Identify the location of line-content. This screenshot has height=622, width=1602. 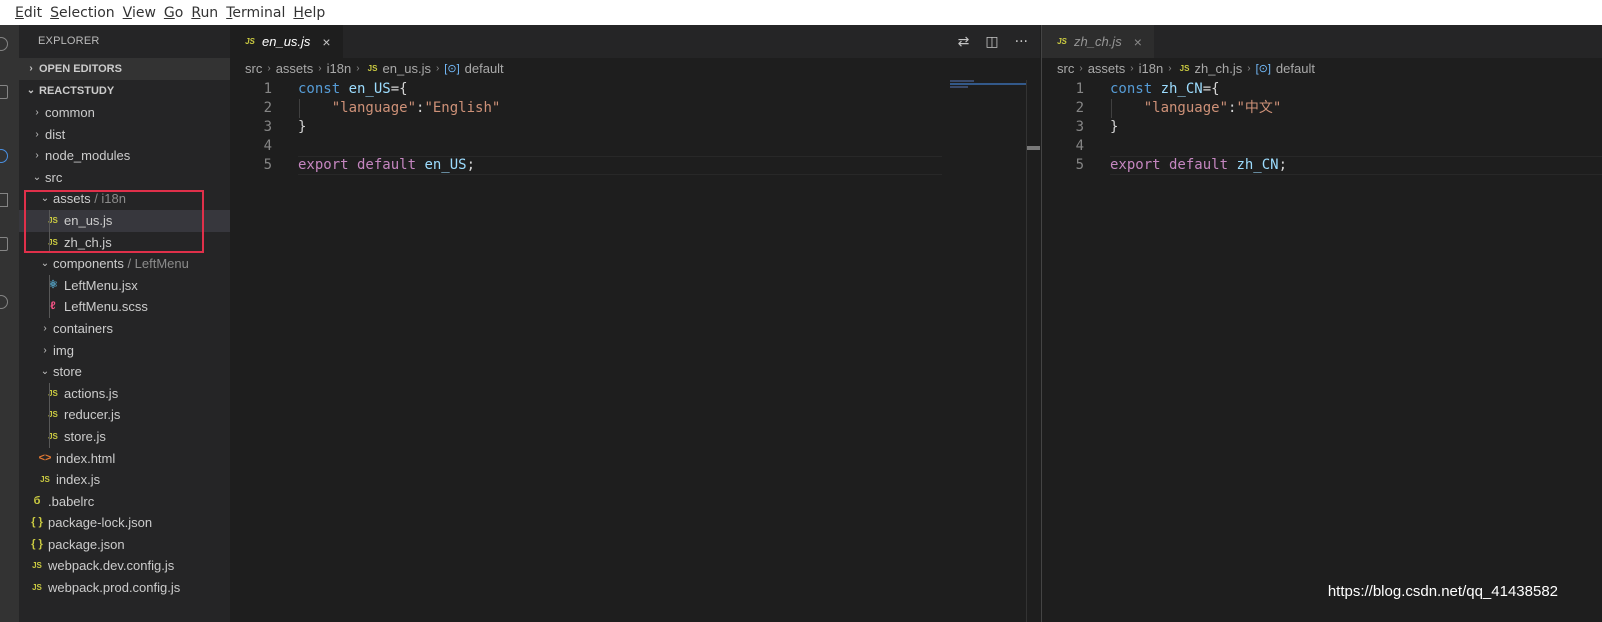
(1097, 146).